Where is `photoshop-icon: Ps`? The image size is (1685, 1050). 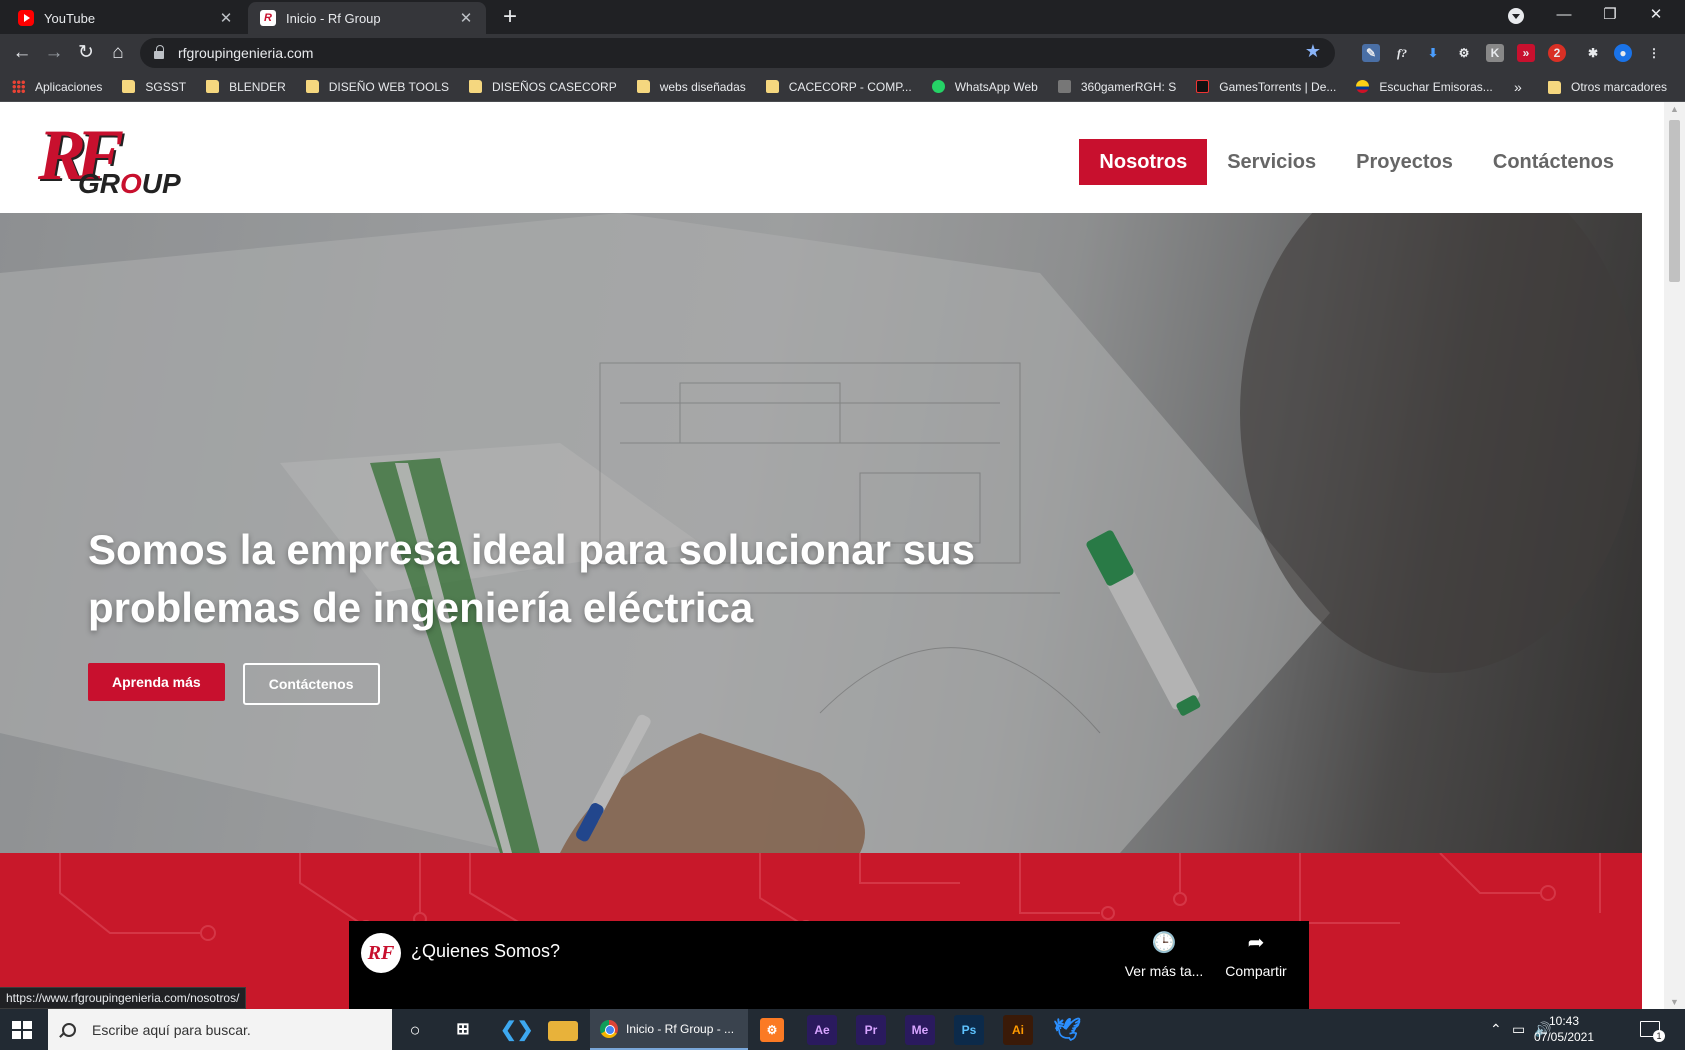
photoshop-icon: Ps is located at coordinates (969, 1030).